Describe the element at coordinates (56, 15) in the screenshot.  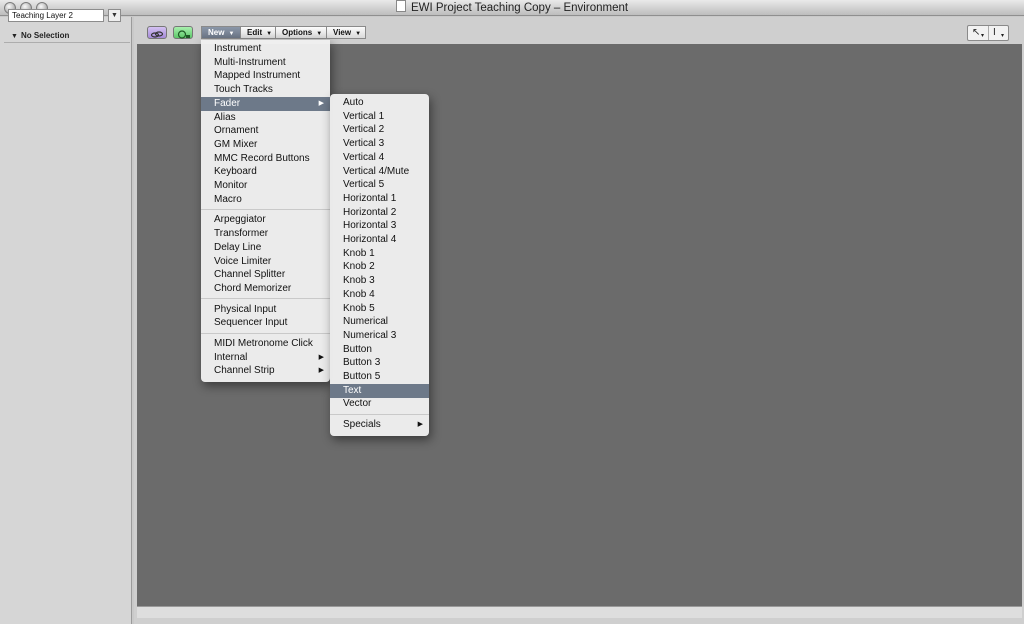
I see `layer-select: Teaching Layer 2` at that location.